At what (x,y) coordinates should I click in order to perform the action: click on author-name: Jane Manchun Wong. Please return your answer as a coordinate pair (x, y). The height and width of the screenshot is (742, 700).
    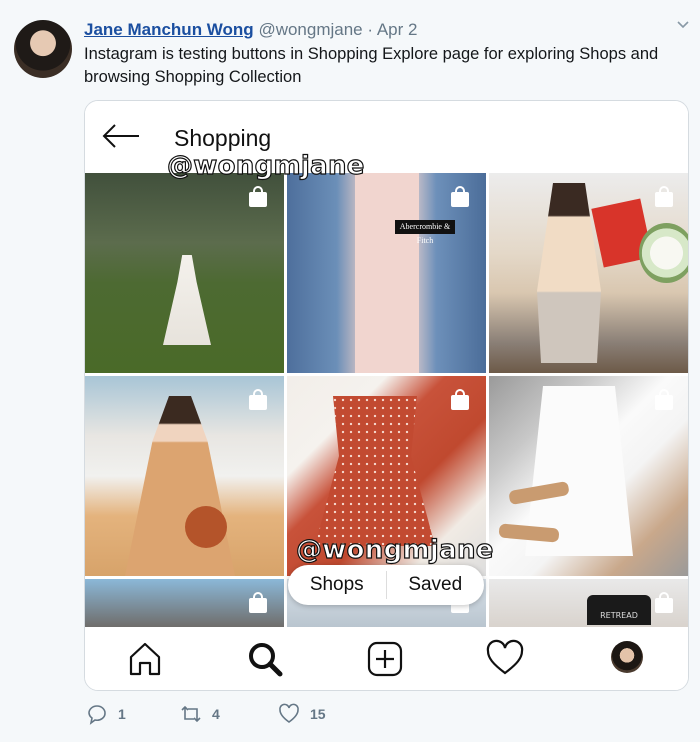
    Looking at the image, I should click on (169, 29).